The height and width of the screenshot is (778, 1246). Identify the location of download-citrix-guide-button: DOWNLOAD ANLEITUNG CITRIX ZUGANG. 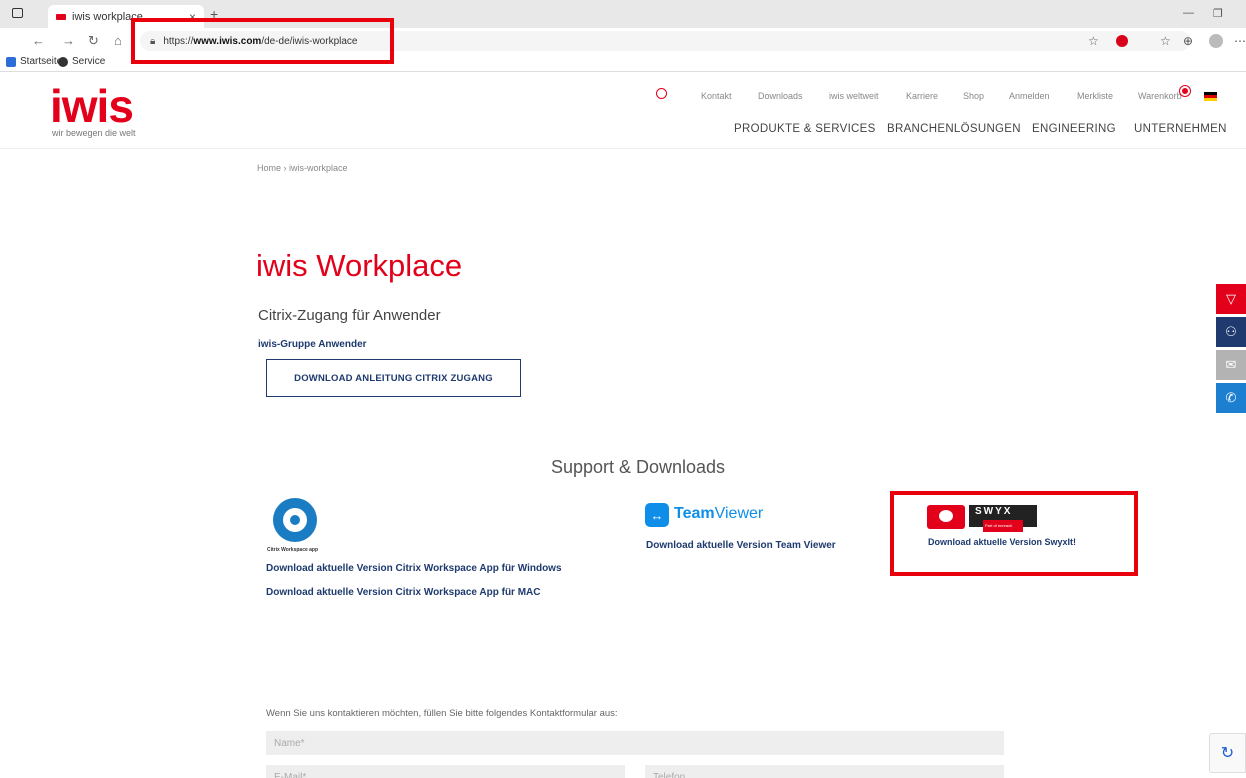
(393, 378).